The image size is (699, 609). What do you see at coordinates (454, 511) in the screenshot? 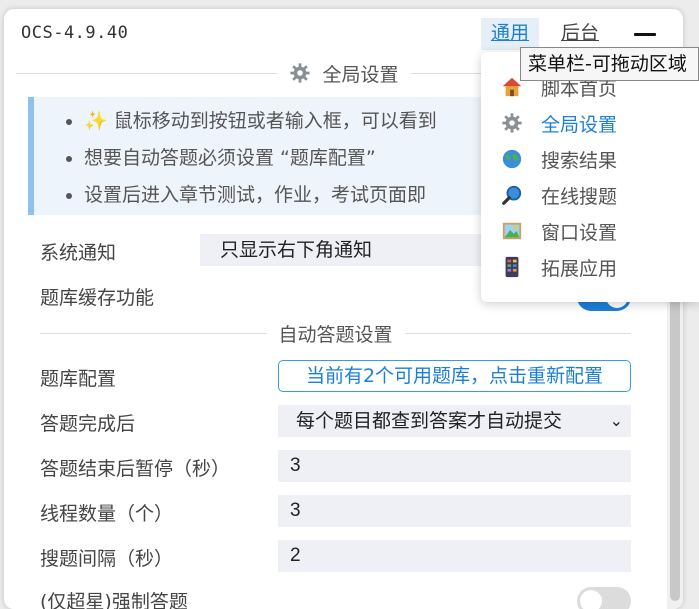
I see `threads-input: 3` at bounding box center [454, 511].